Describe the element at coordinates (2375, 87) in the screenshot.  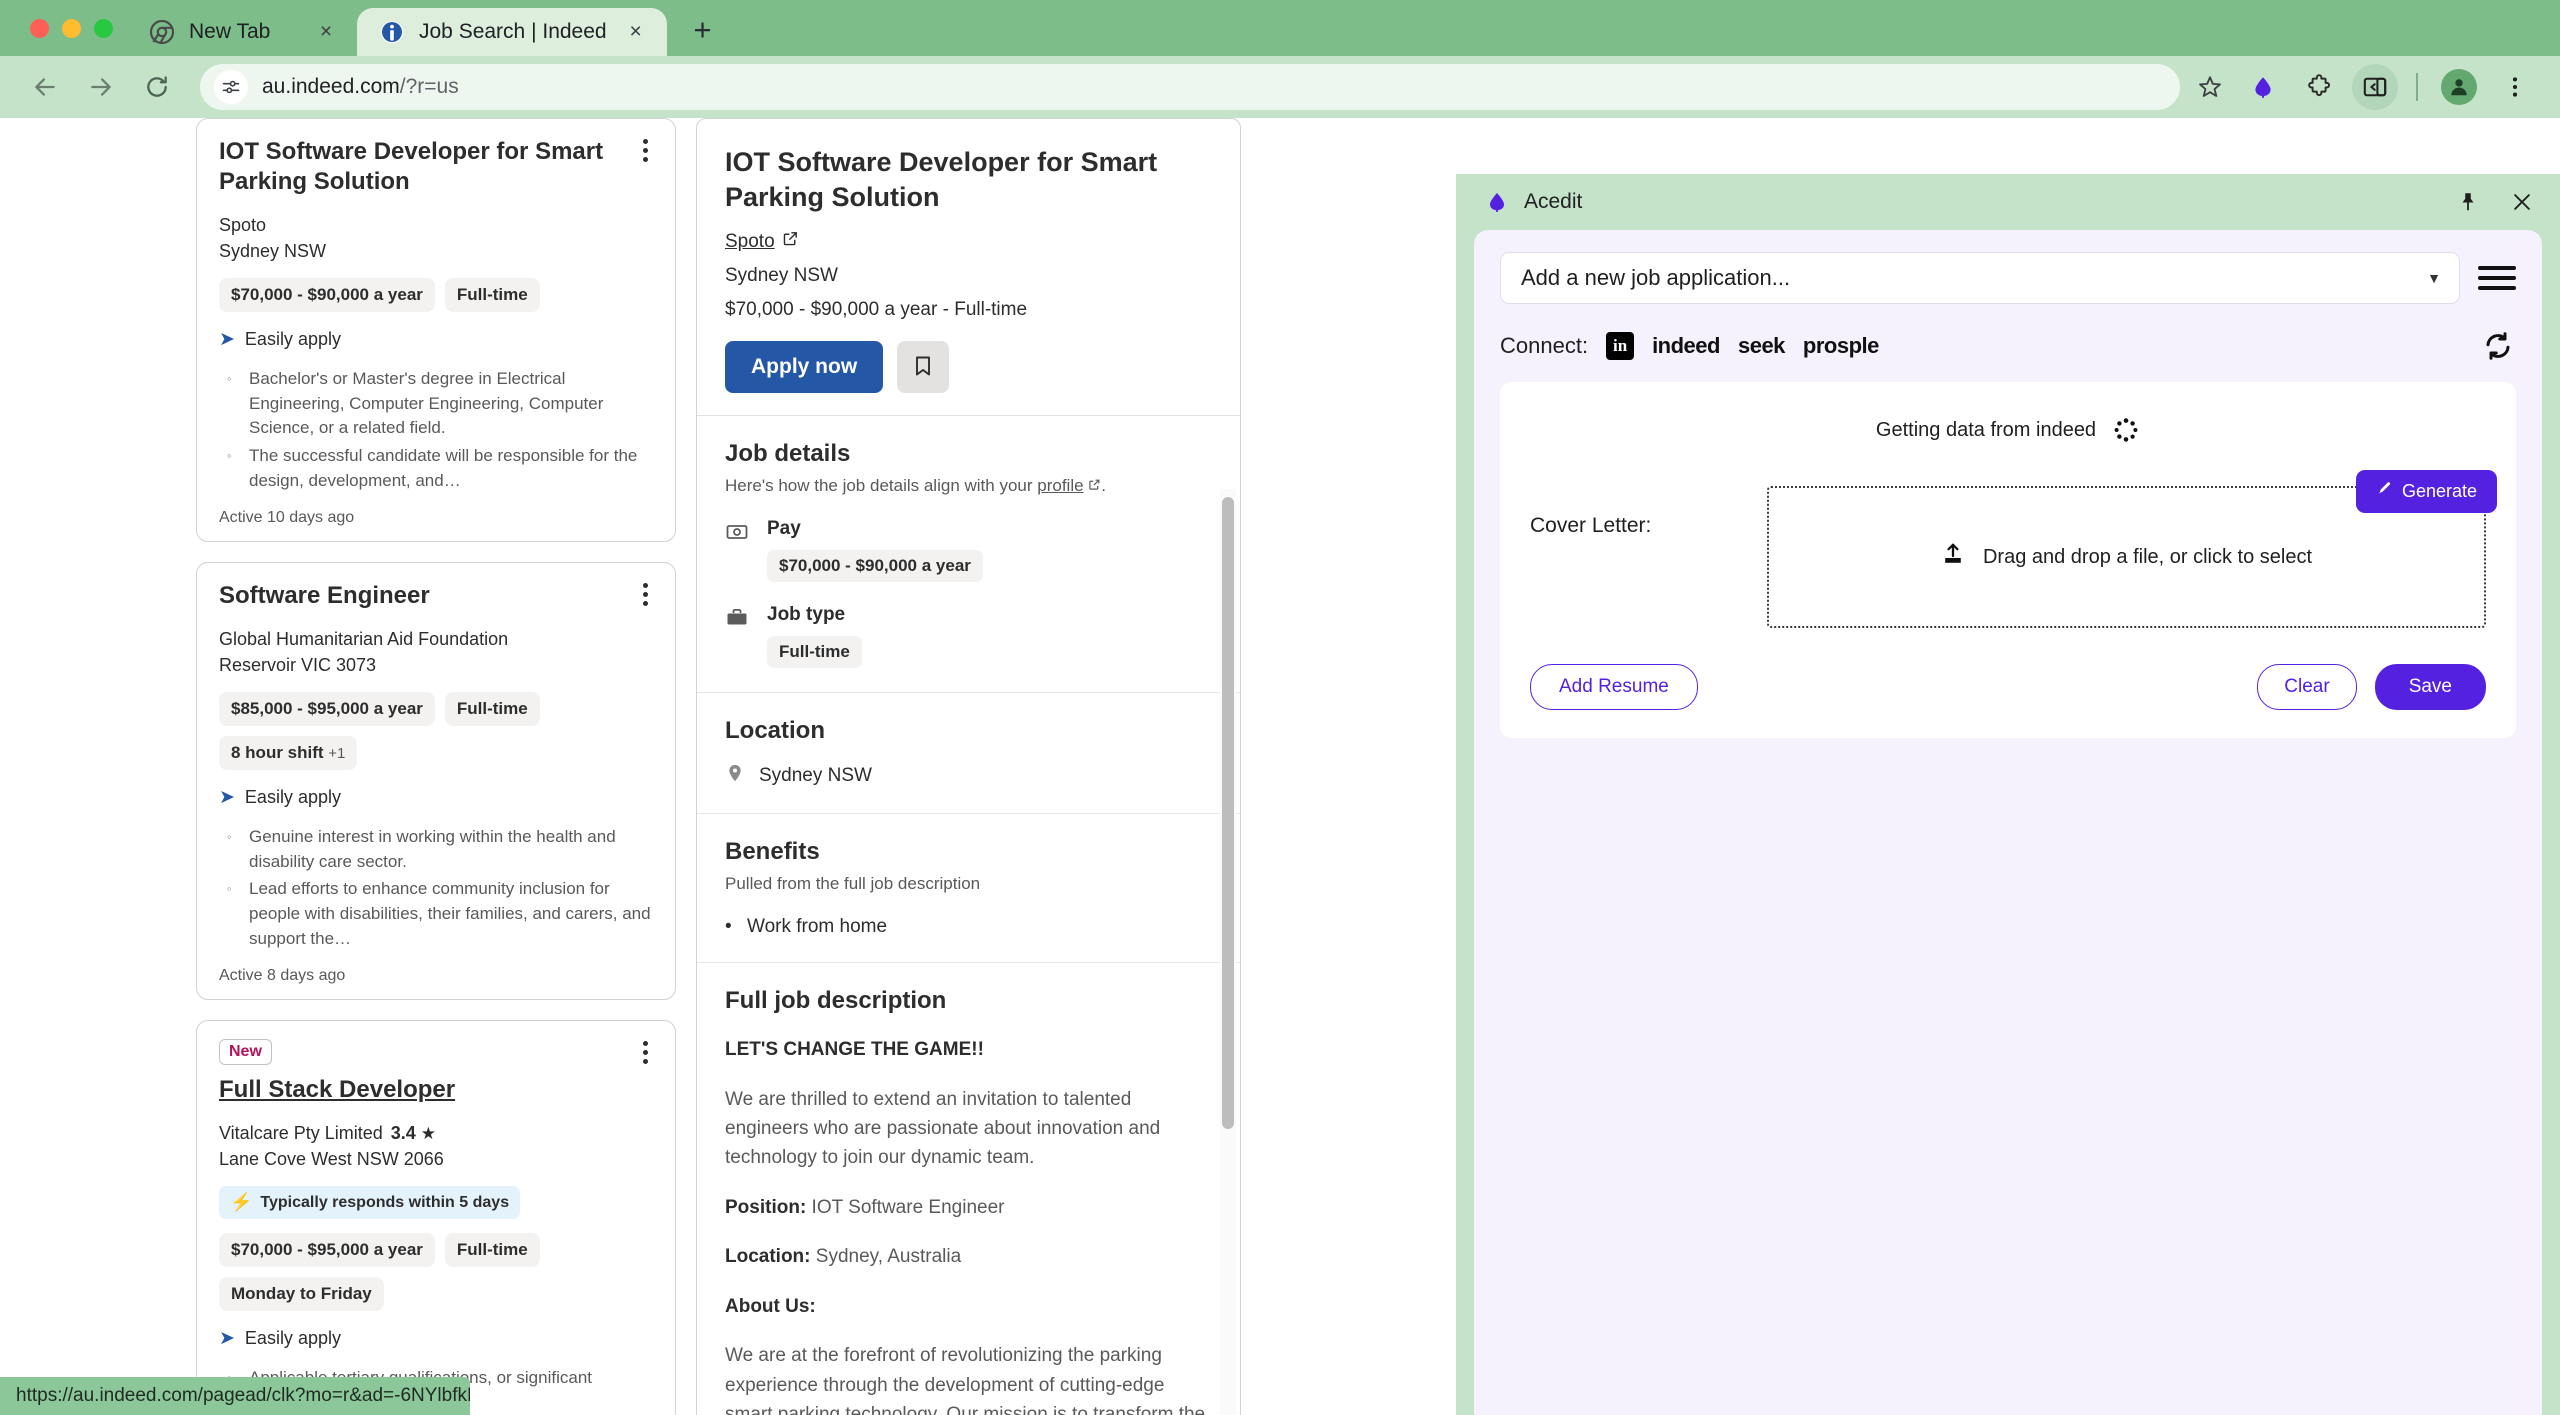
I see `side-panel-icon` at that location.